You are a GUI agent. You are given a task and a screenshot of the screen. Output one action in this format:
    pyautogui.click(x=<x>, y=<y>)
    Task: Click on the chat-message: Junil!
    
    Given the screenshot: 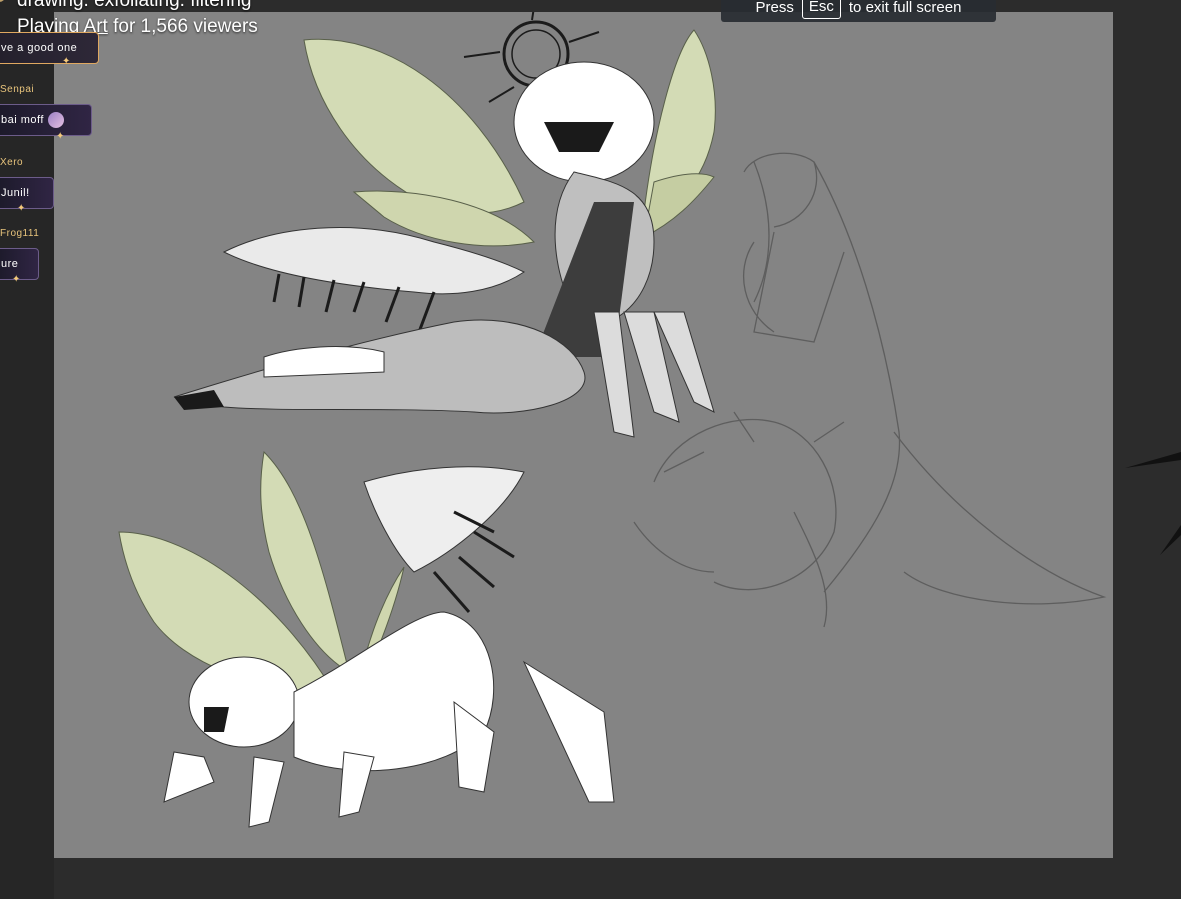 What is the action you would take?
    pyautogui.click(x=27, y=193)
    